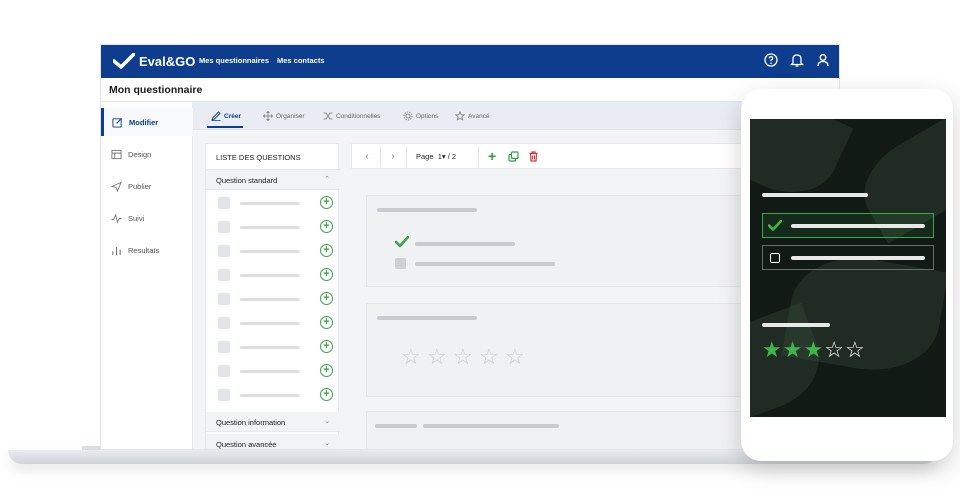 The width and height of the screenshot is (960, 497). What do you see at coordinates (136, 218) in the screenshot?
I see `sidebar-item-label: Suivi` at bounding box center [136, 218].